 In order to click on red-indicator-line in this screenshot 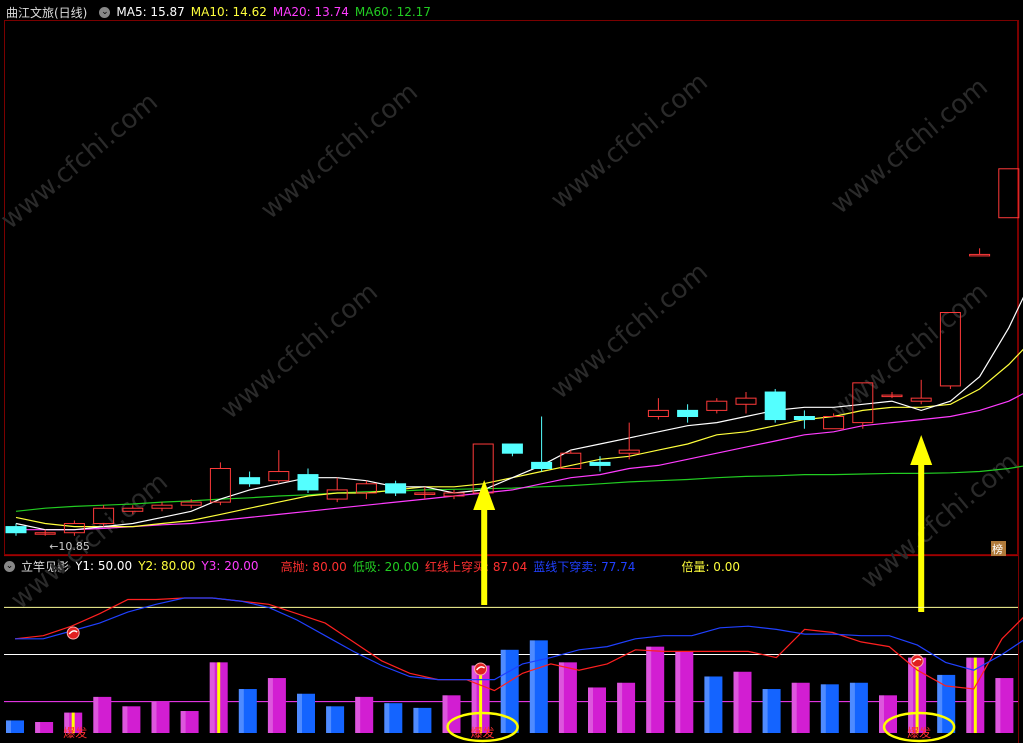, I will do `click(518, 644)`.